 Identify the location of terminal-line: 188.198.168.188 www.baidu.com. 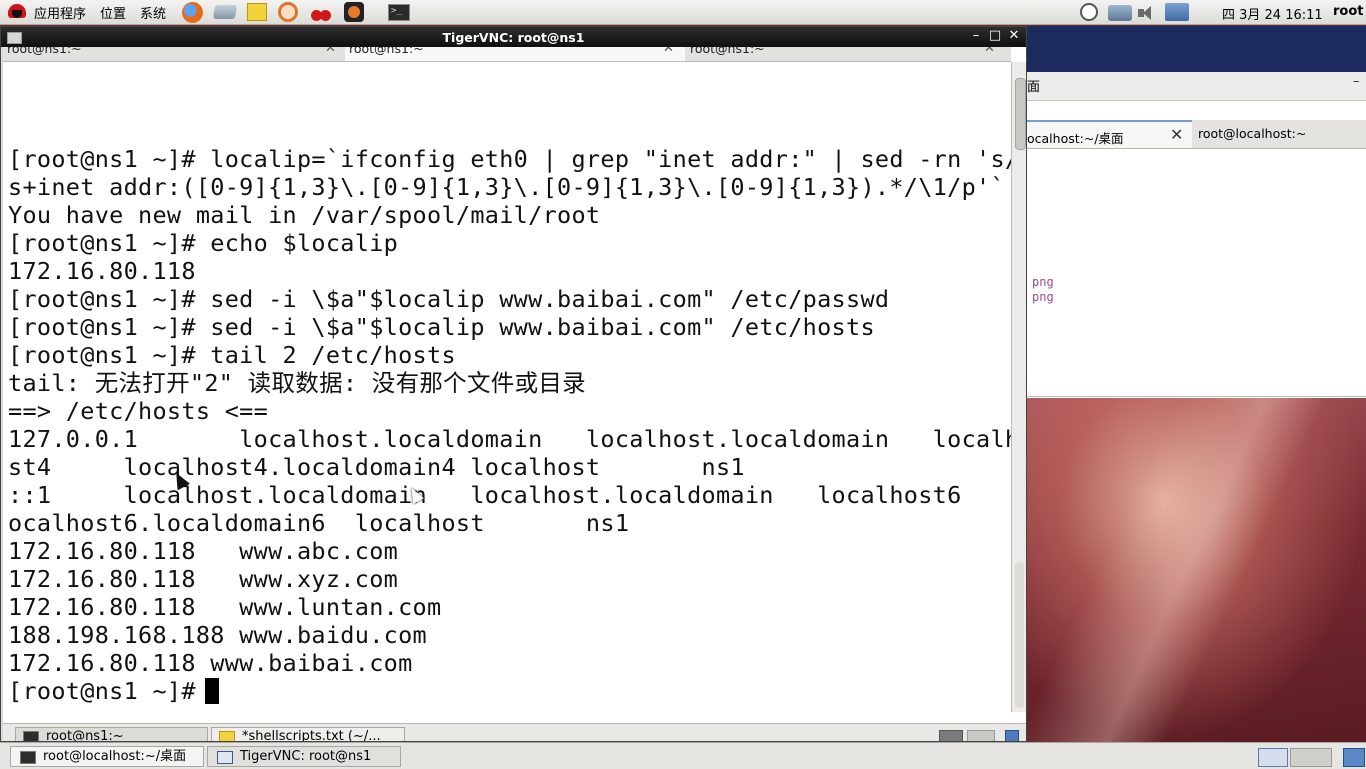
(217, 635).